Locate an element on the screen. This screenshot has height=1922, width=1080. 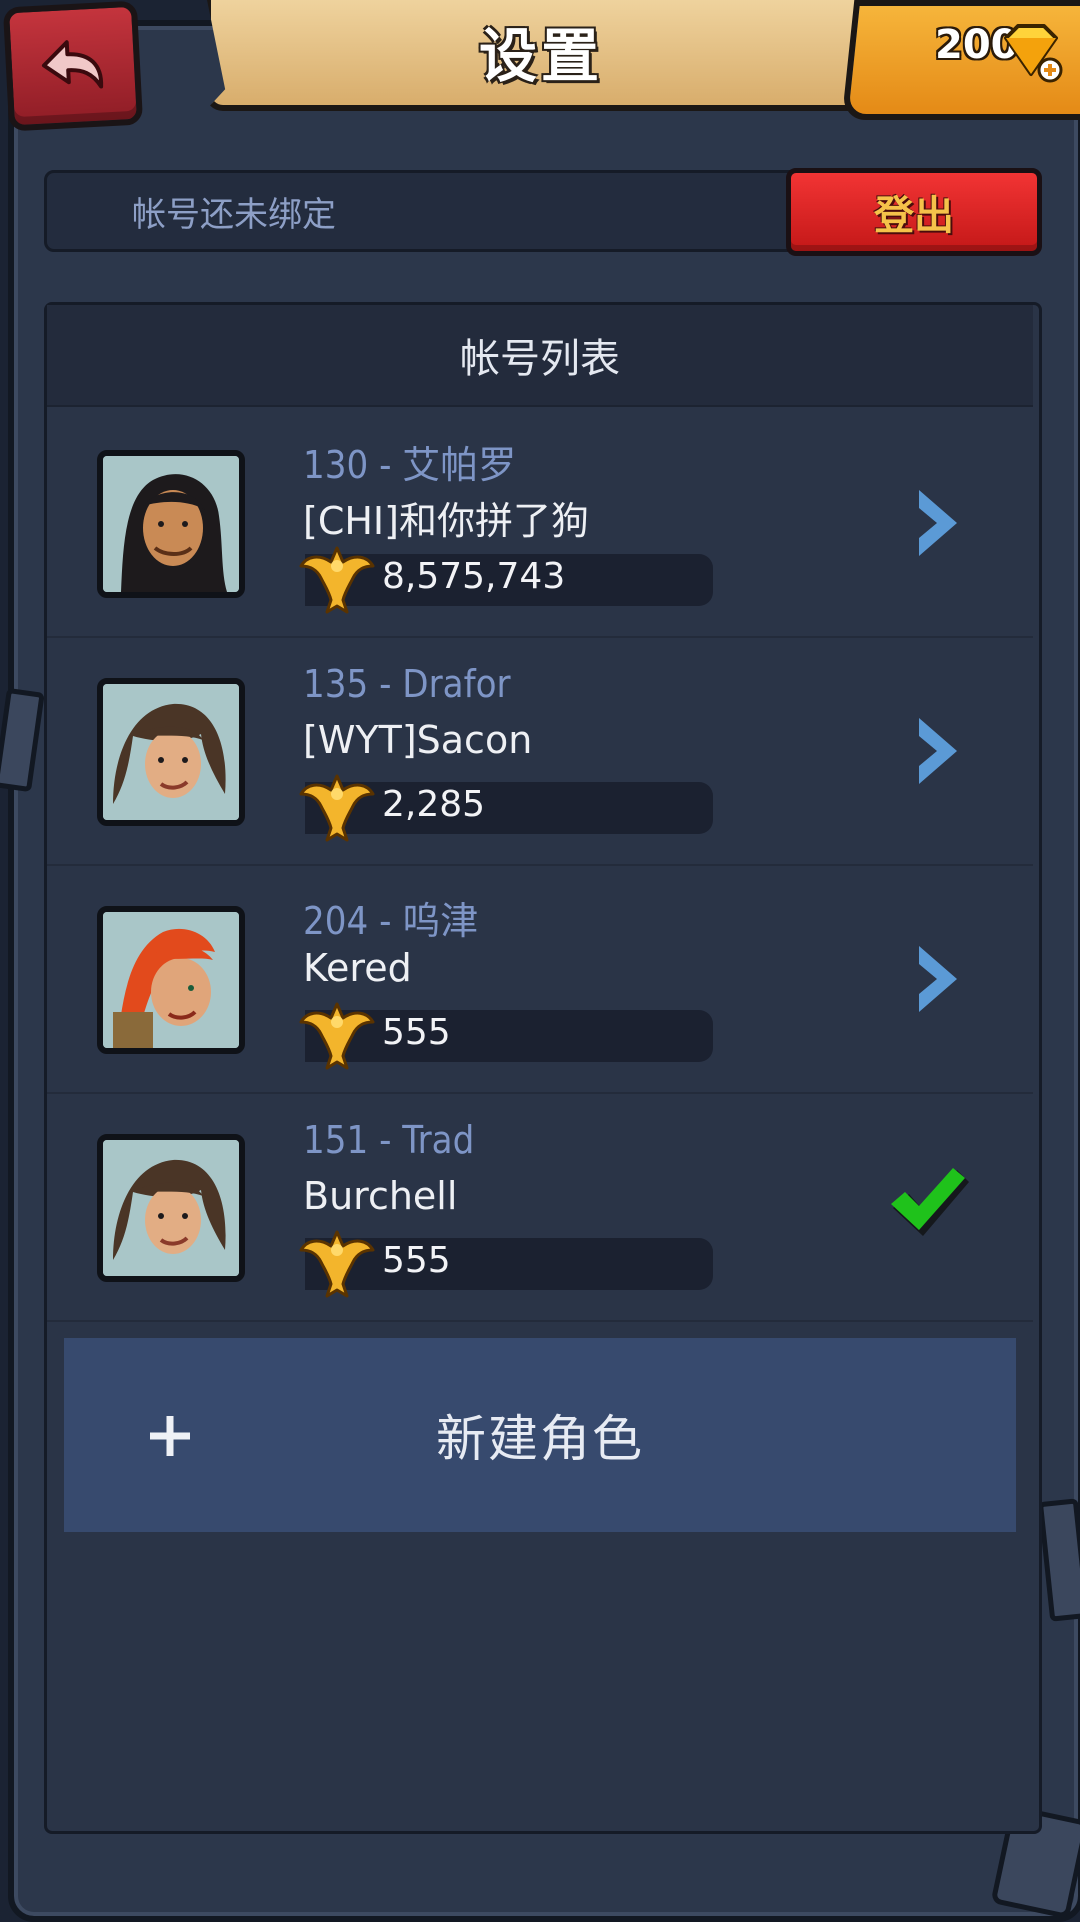
logout-label: 登出 is located at coordinates (914, 216).